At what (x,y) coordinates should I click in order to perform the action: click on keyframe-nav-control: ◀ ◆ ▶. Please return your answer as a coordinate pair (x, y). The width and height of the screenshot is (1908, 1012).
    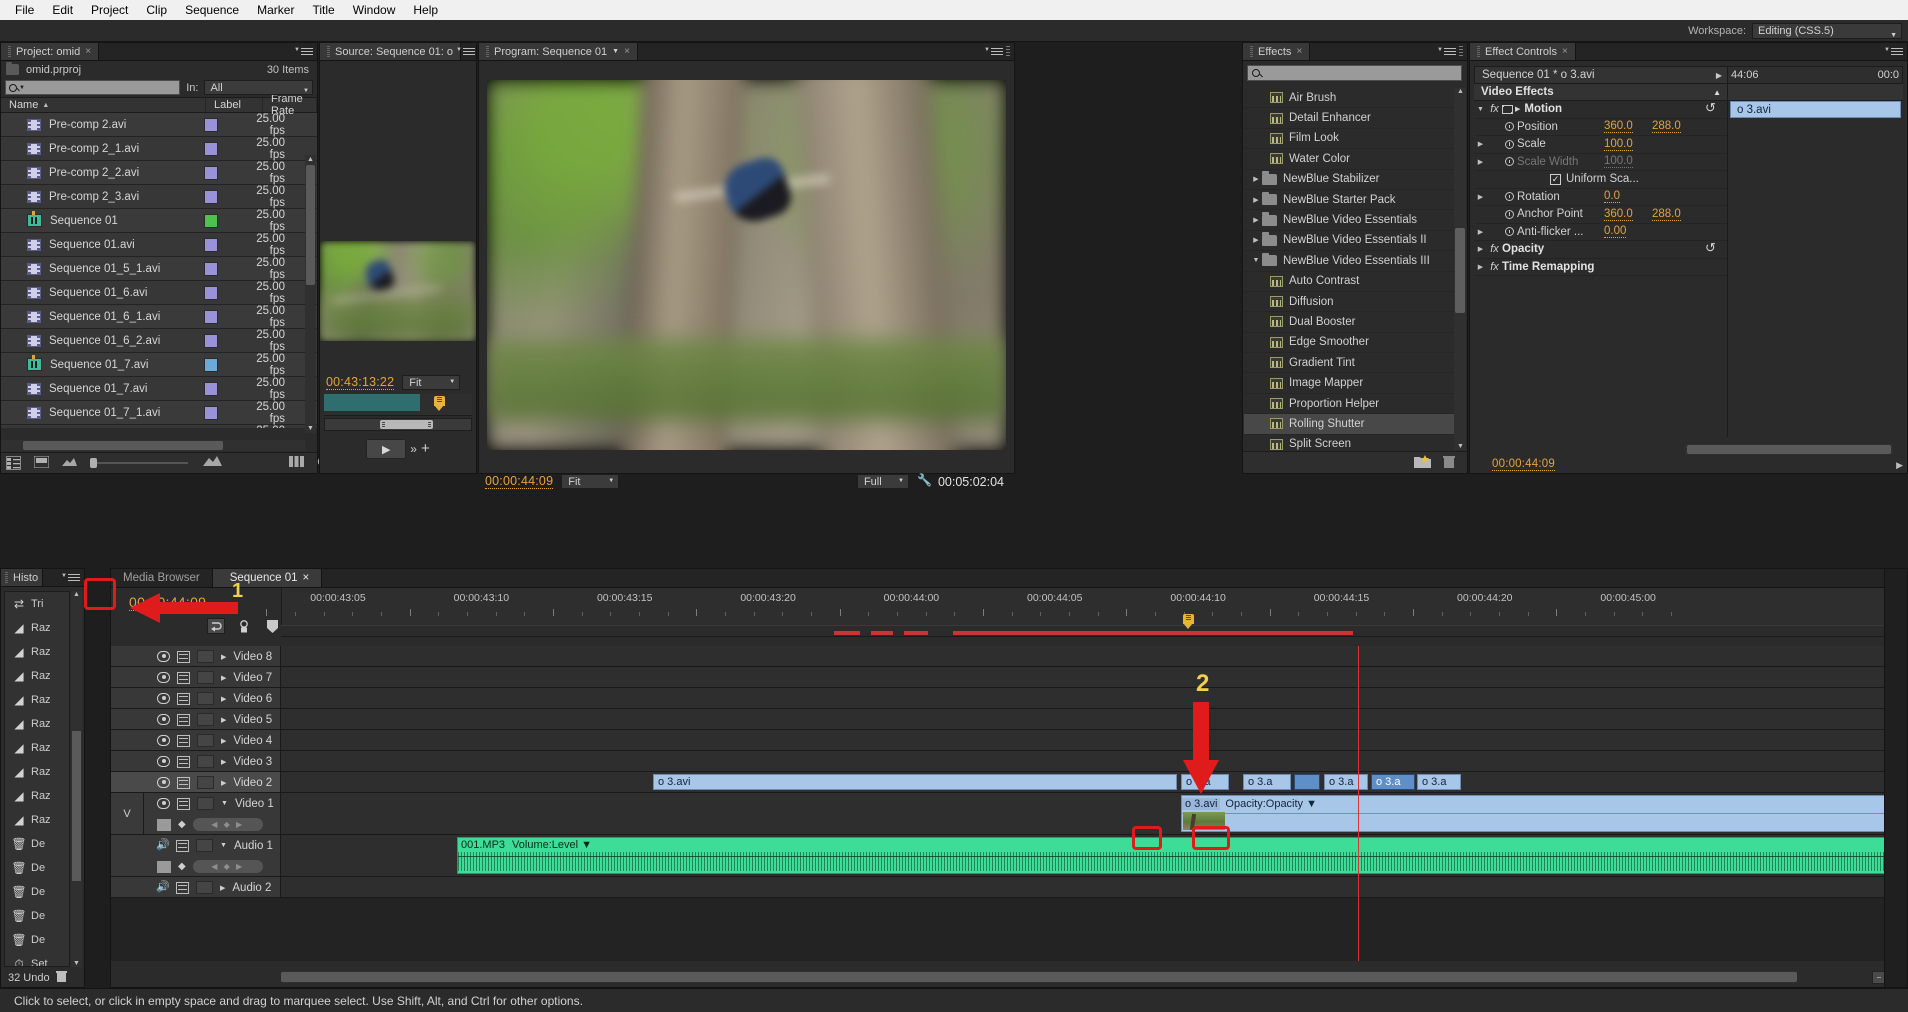
    Looking at the image, I should click on (227, 866).